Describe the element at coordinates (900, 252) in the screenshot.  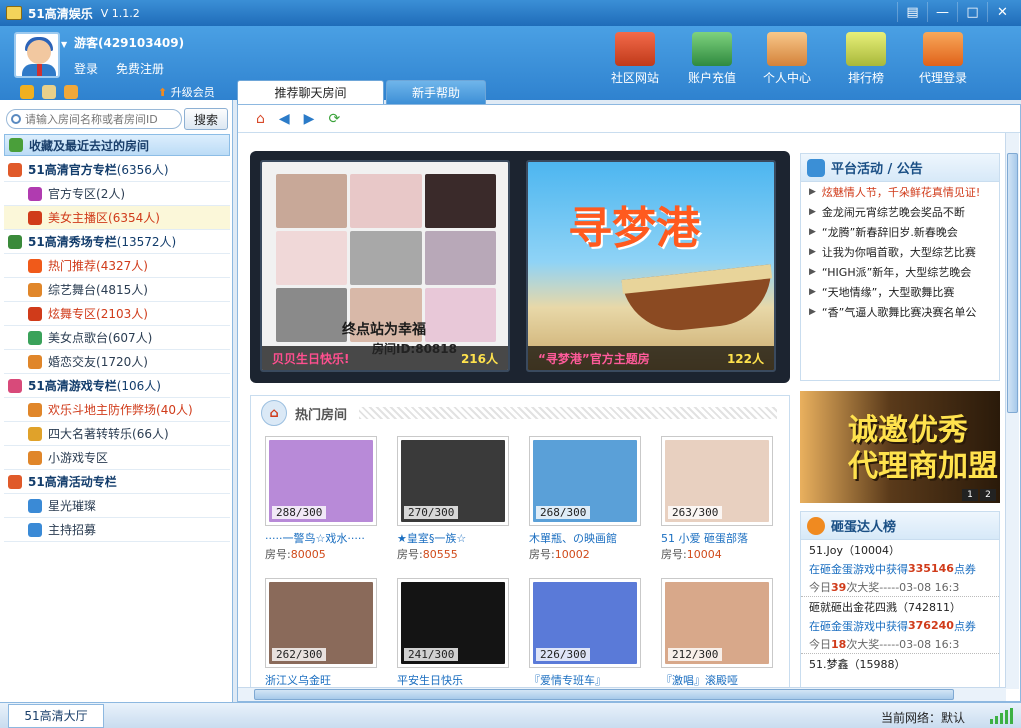
I see `notice-item: ▶ 让我为你唱首歌，大型综艺比赛` at that location.